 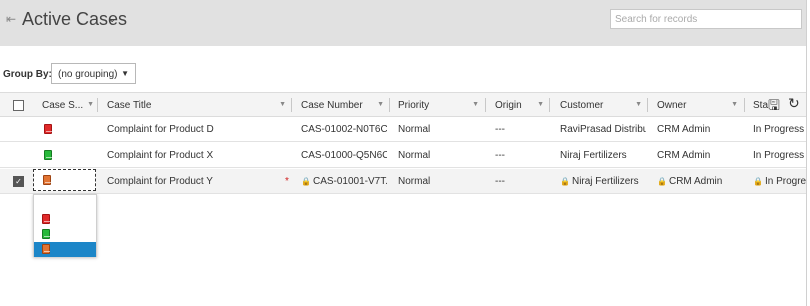 I want to click on pin-icon: ⇤, so click(x=11, y=19).